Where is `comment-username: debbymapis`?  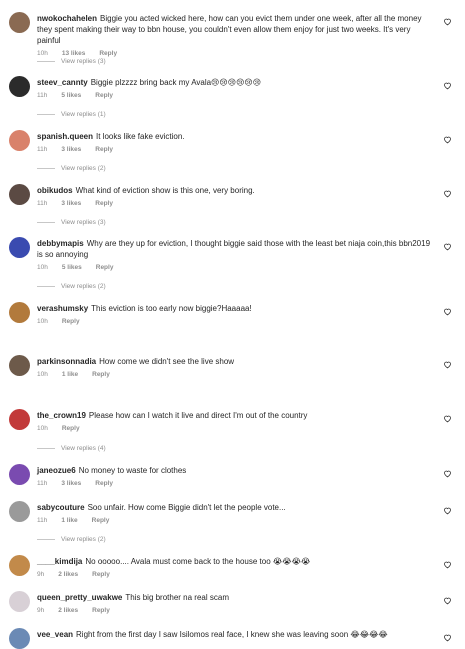
comment-username: debbymapis is located at coordinates (60, 243).